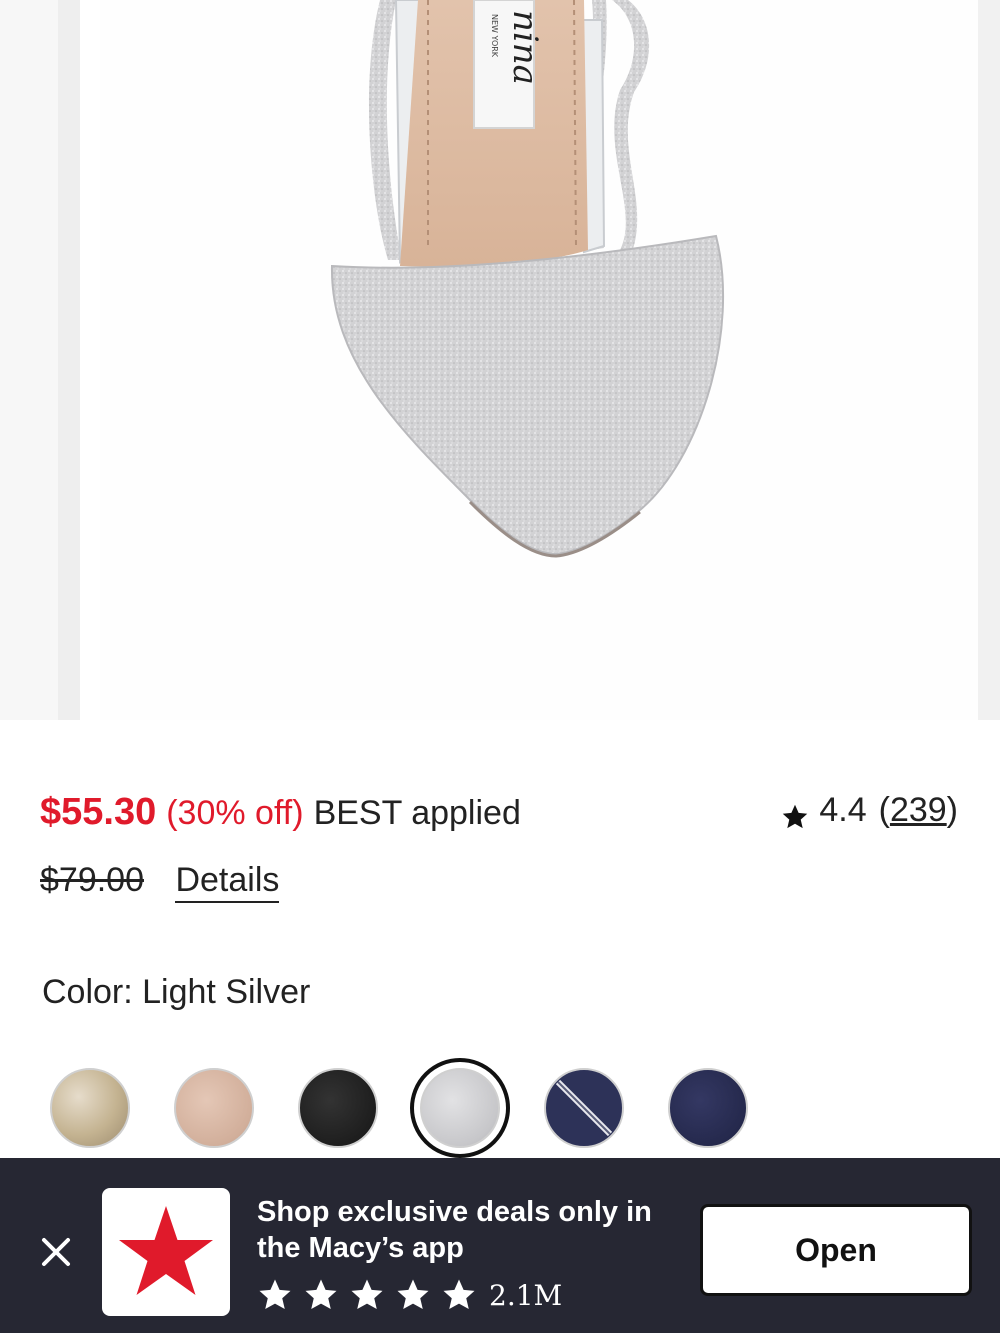 This screenshot has width=1000, height=1333. Describe the element at coordinates (160, 880) in the screenshot. I see `original-price-row: $79.00 Details` at that location.